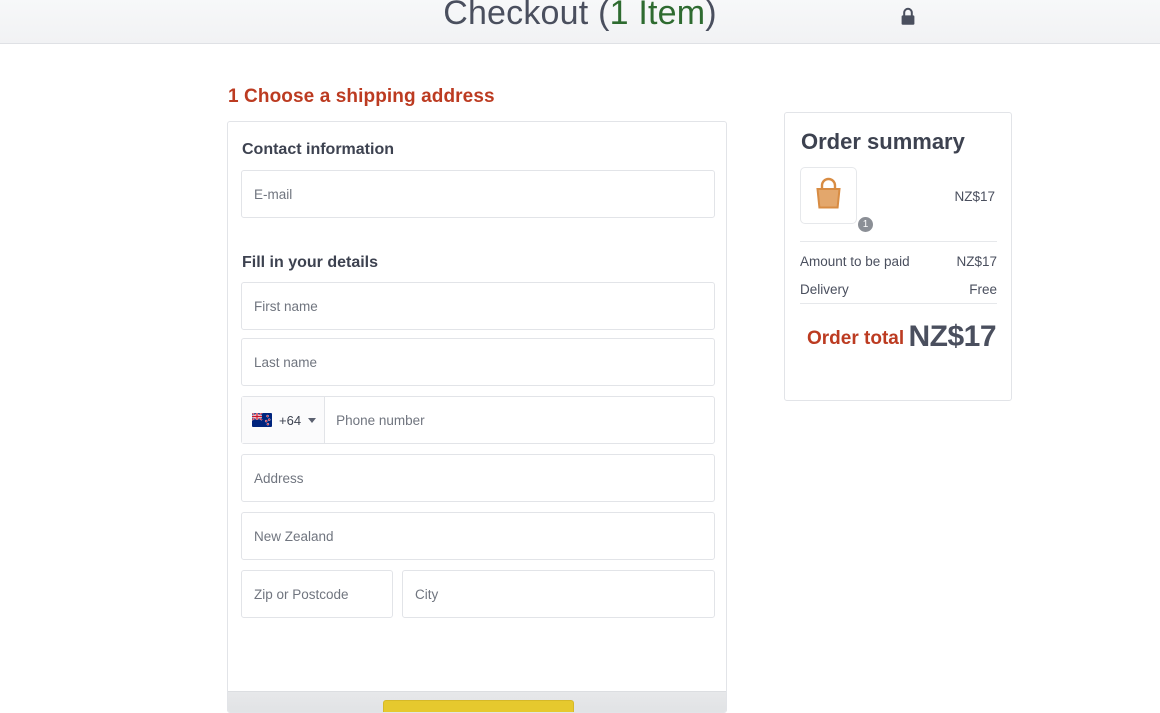 This screenshot has height=713, width=1160. What do you see at coordinates (286, 306) in the screenshot?
I see `first-name-placeholder: First name` at bounding box center [286, 306].